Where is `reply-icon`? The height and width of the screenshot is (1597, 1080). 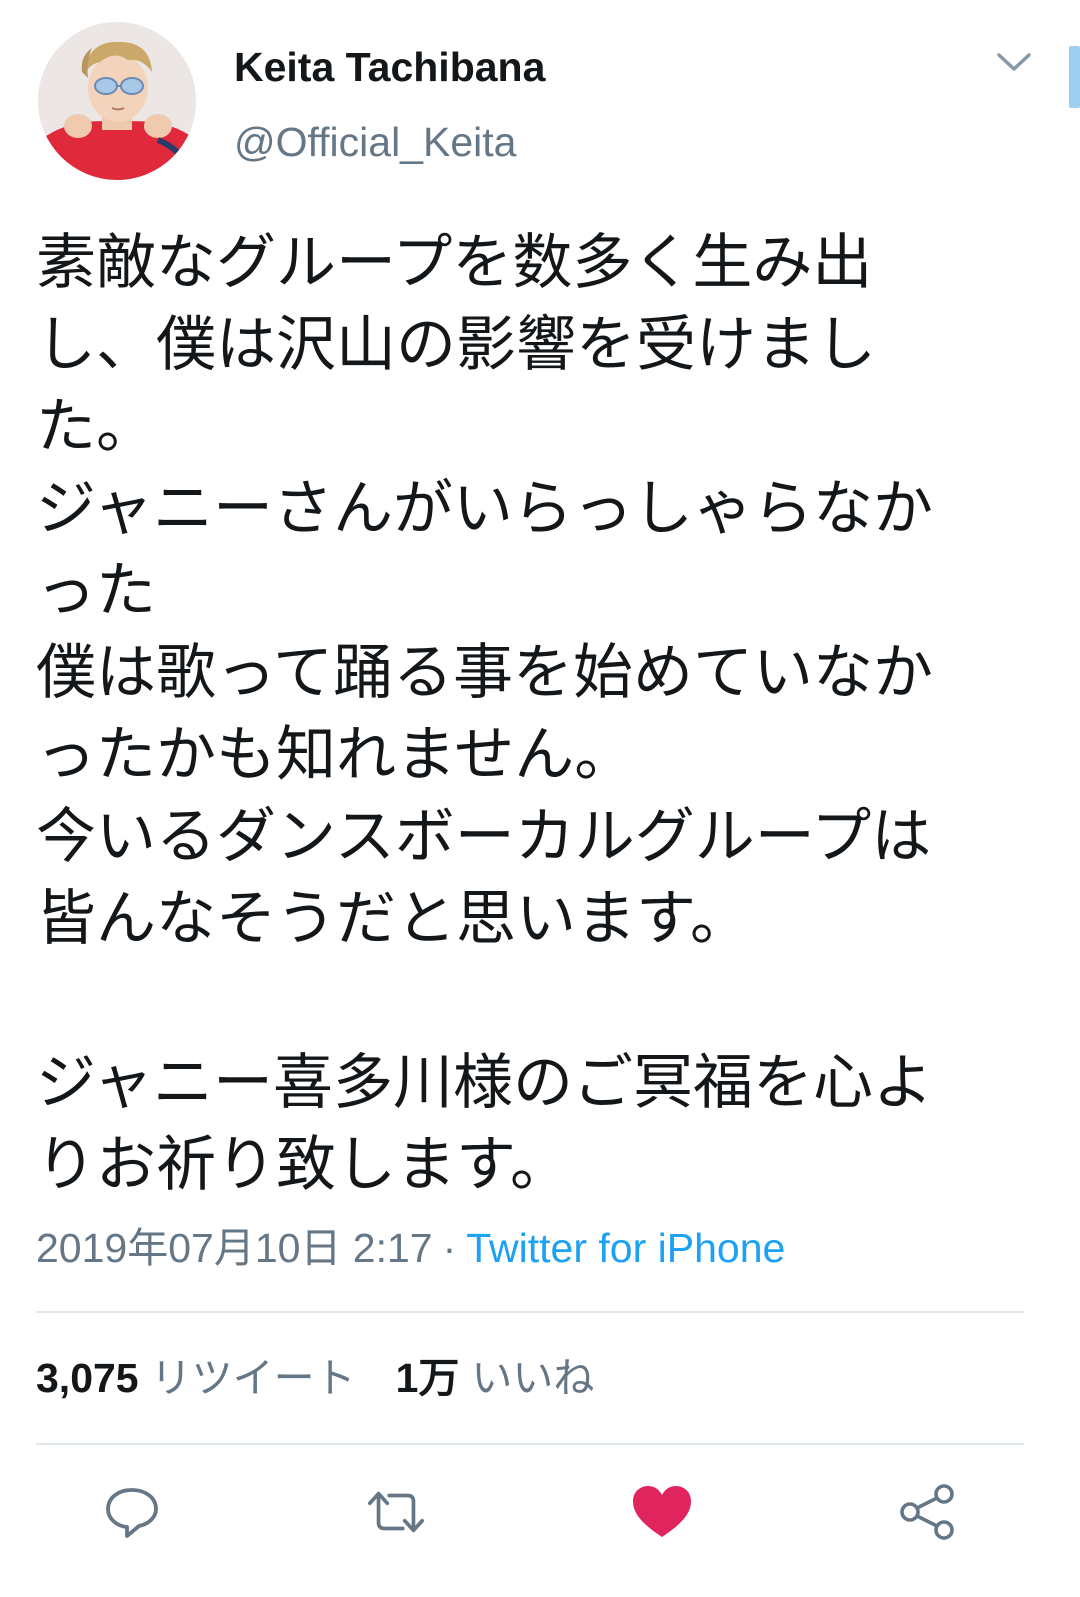
reply-icon is located at coordinates (132, 1513).